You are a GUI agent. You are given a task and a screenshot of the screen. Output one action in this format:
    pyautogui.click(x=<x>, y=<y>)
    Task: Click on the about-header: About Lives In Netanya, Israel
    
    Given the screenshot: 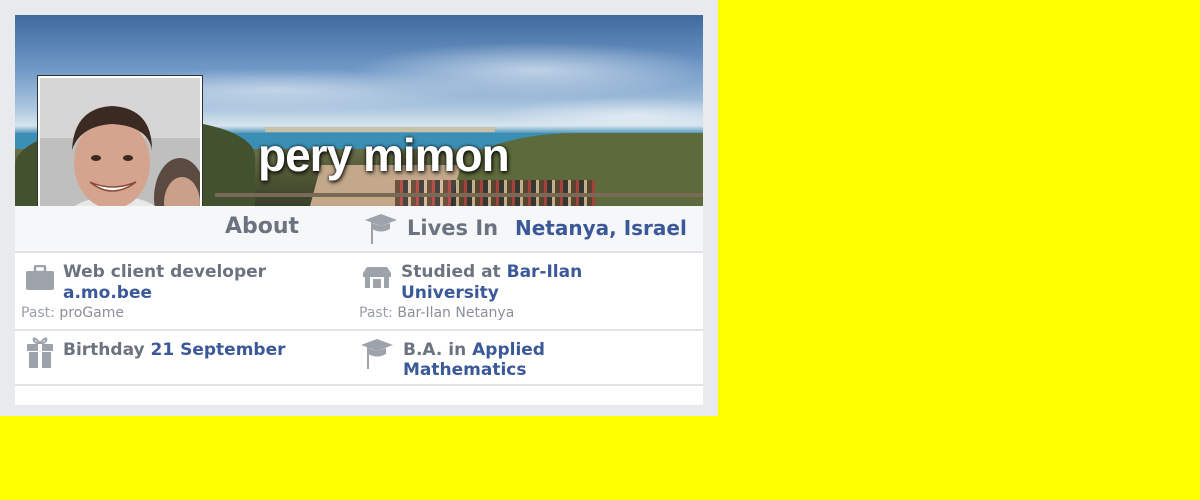 What is the action you would take?
    pyautogui.click(x=359, y=229)
    